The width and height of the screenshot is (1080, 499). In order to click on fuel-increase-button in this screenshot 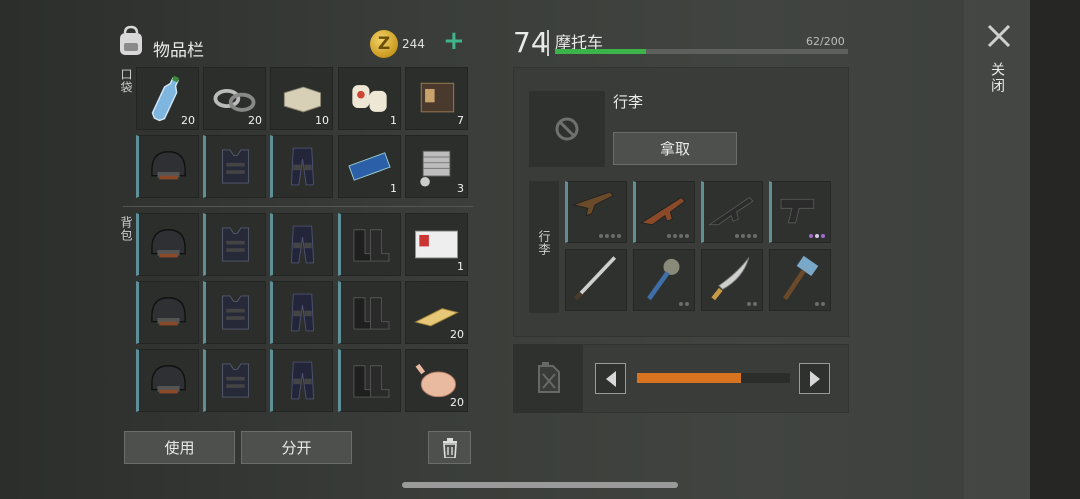, I will do `click(814, 378)`.